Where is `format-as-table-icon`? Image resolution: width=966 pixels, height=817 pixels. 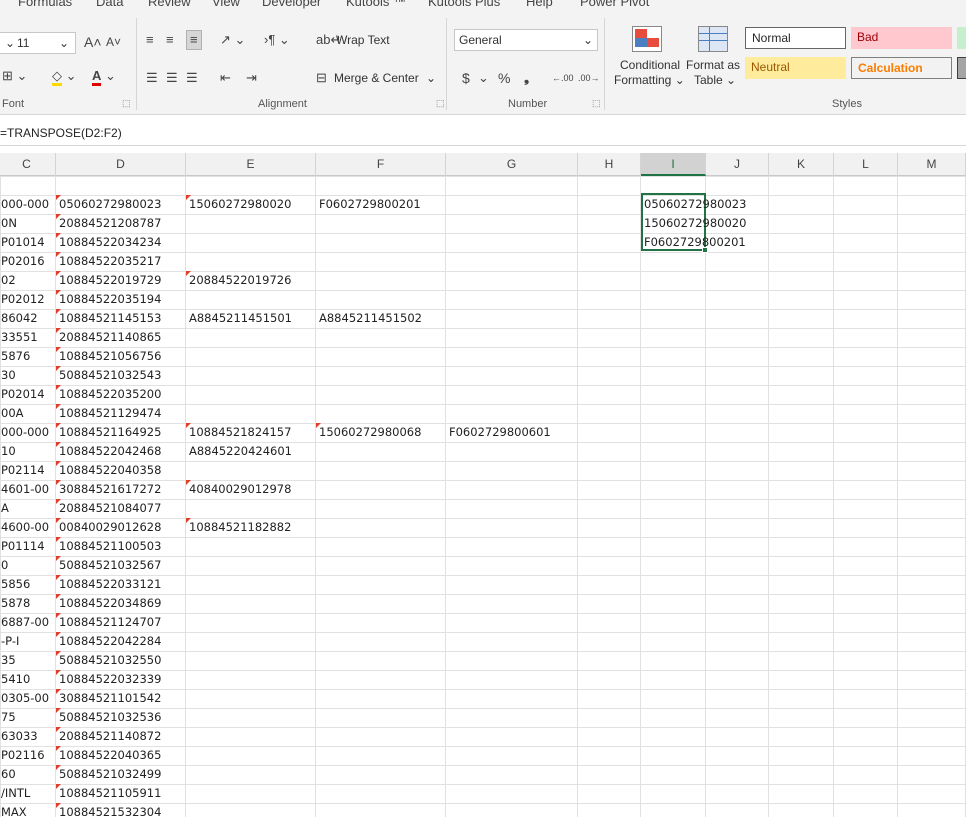
format-as-table-icon is located at coordinates (713, 39).